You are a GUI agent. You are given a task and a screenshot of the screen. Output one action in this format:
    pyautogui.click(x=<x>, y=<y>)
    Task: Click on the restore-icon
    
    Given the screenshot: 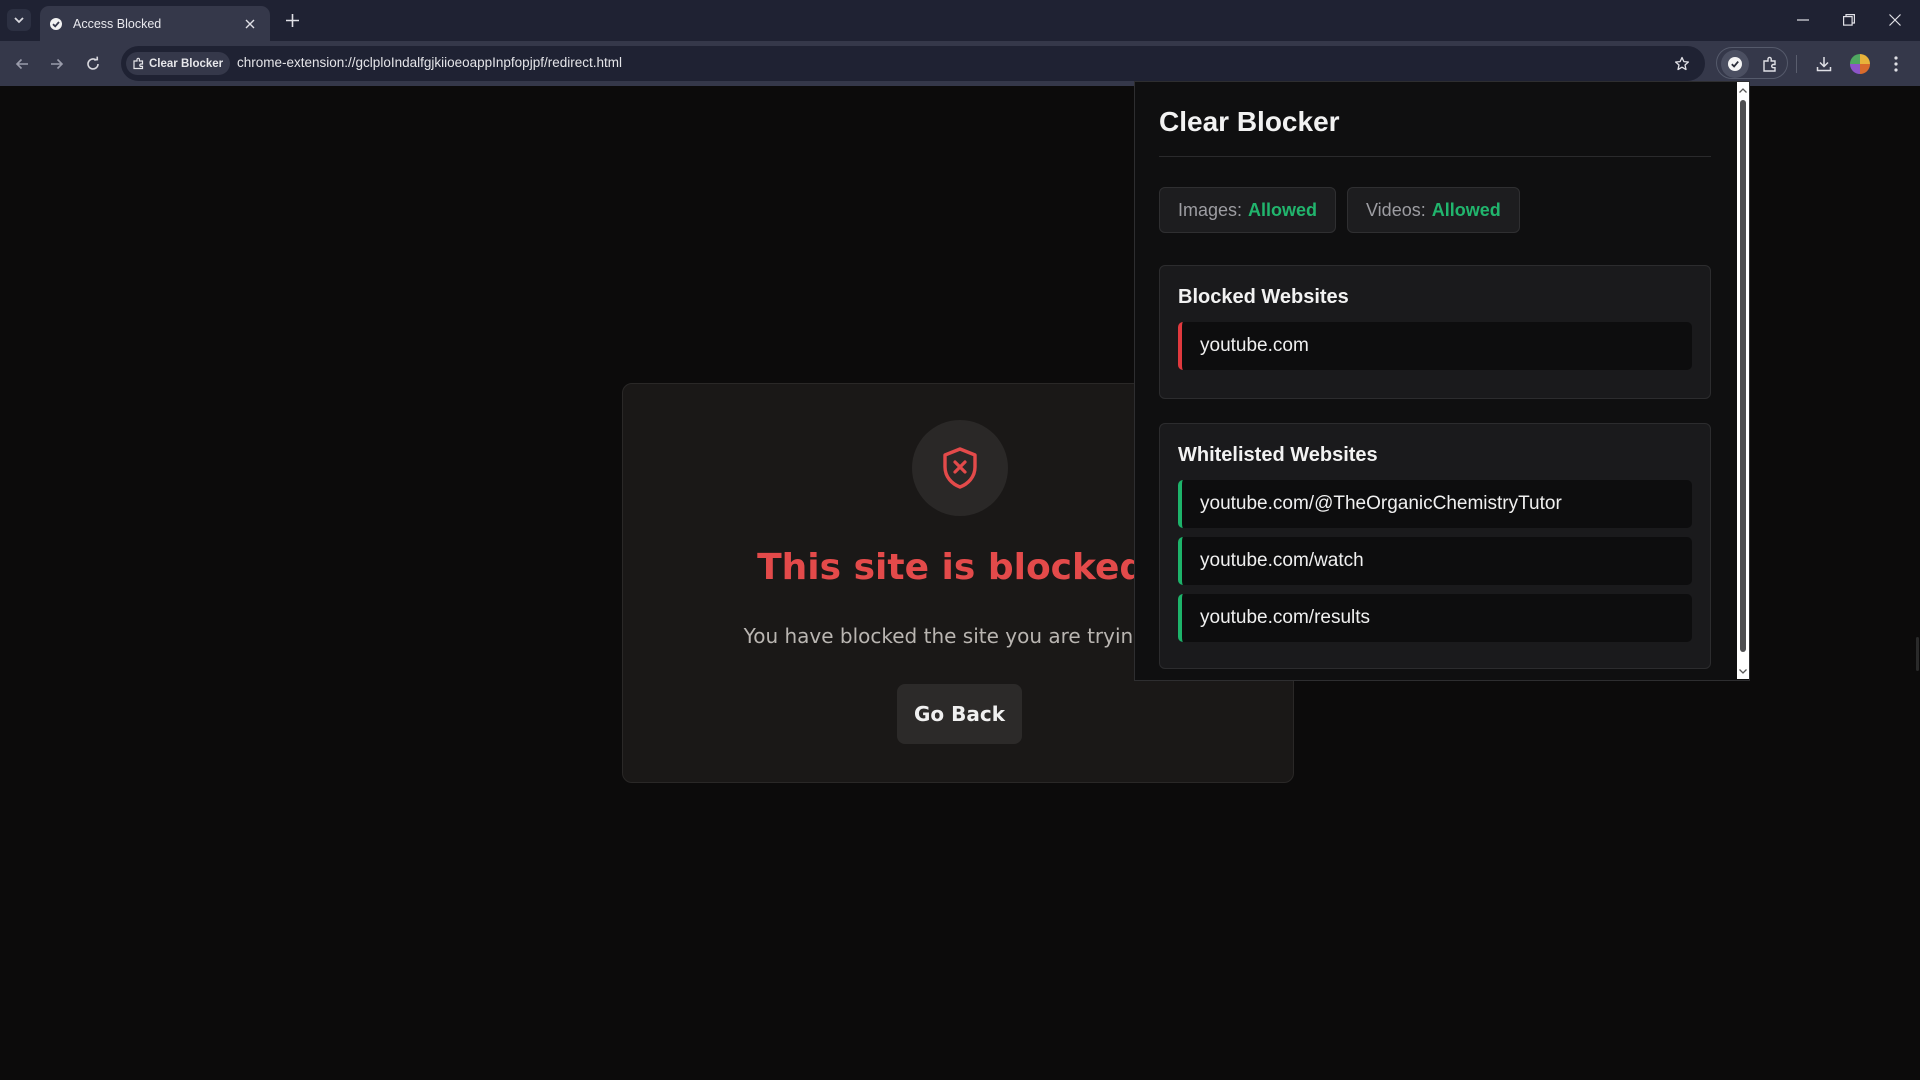 What is the action you would take?
    pyautogui.click(x=1849, y=20)
    